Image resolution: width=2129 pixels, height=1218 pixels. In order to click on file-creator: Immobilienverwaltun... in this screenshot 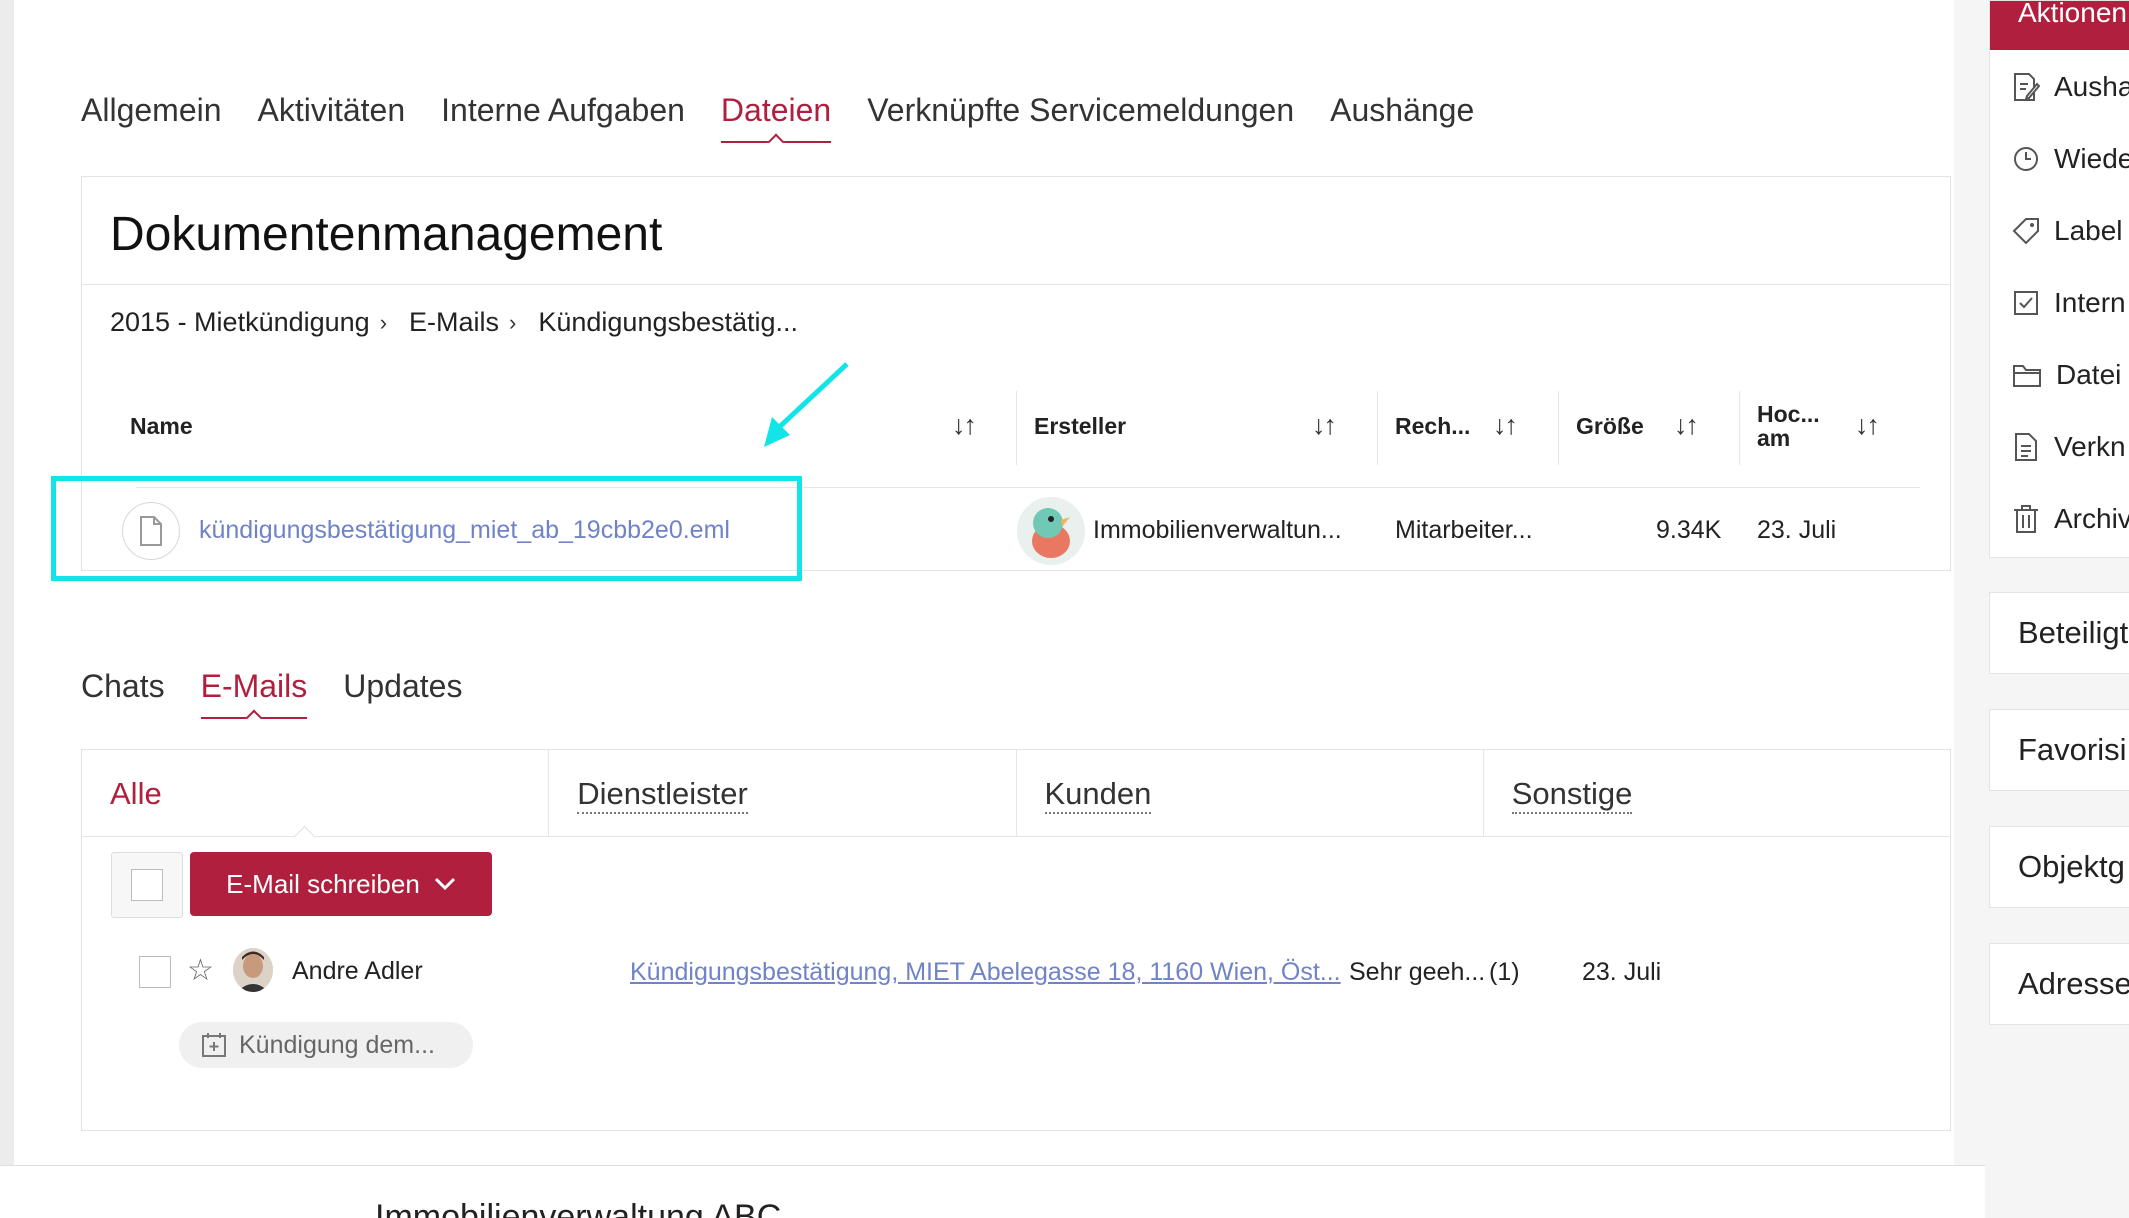, I will do `click(1217, 530)`.